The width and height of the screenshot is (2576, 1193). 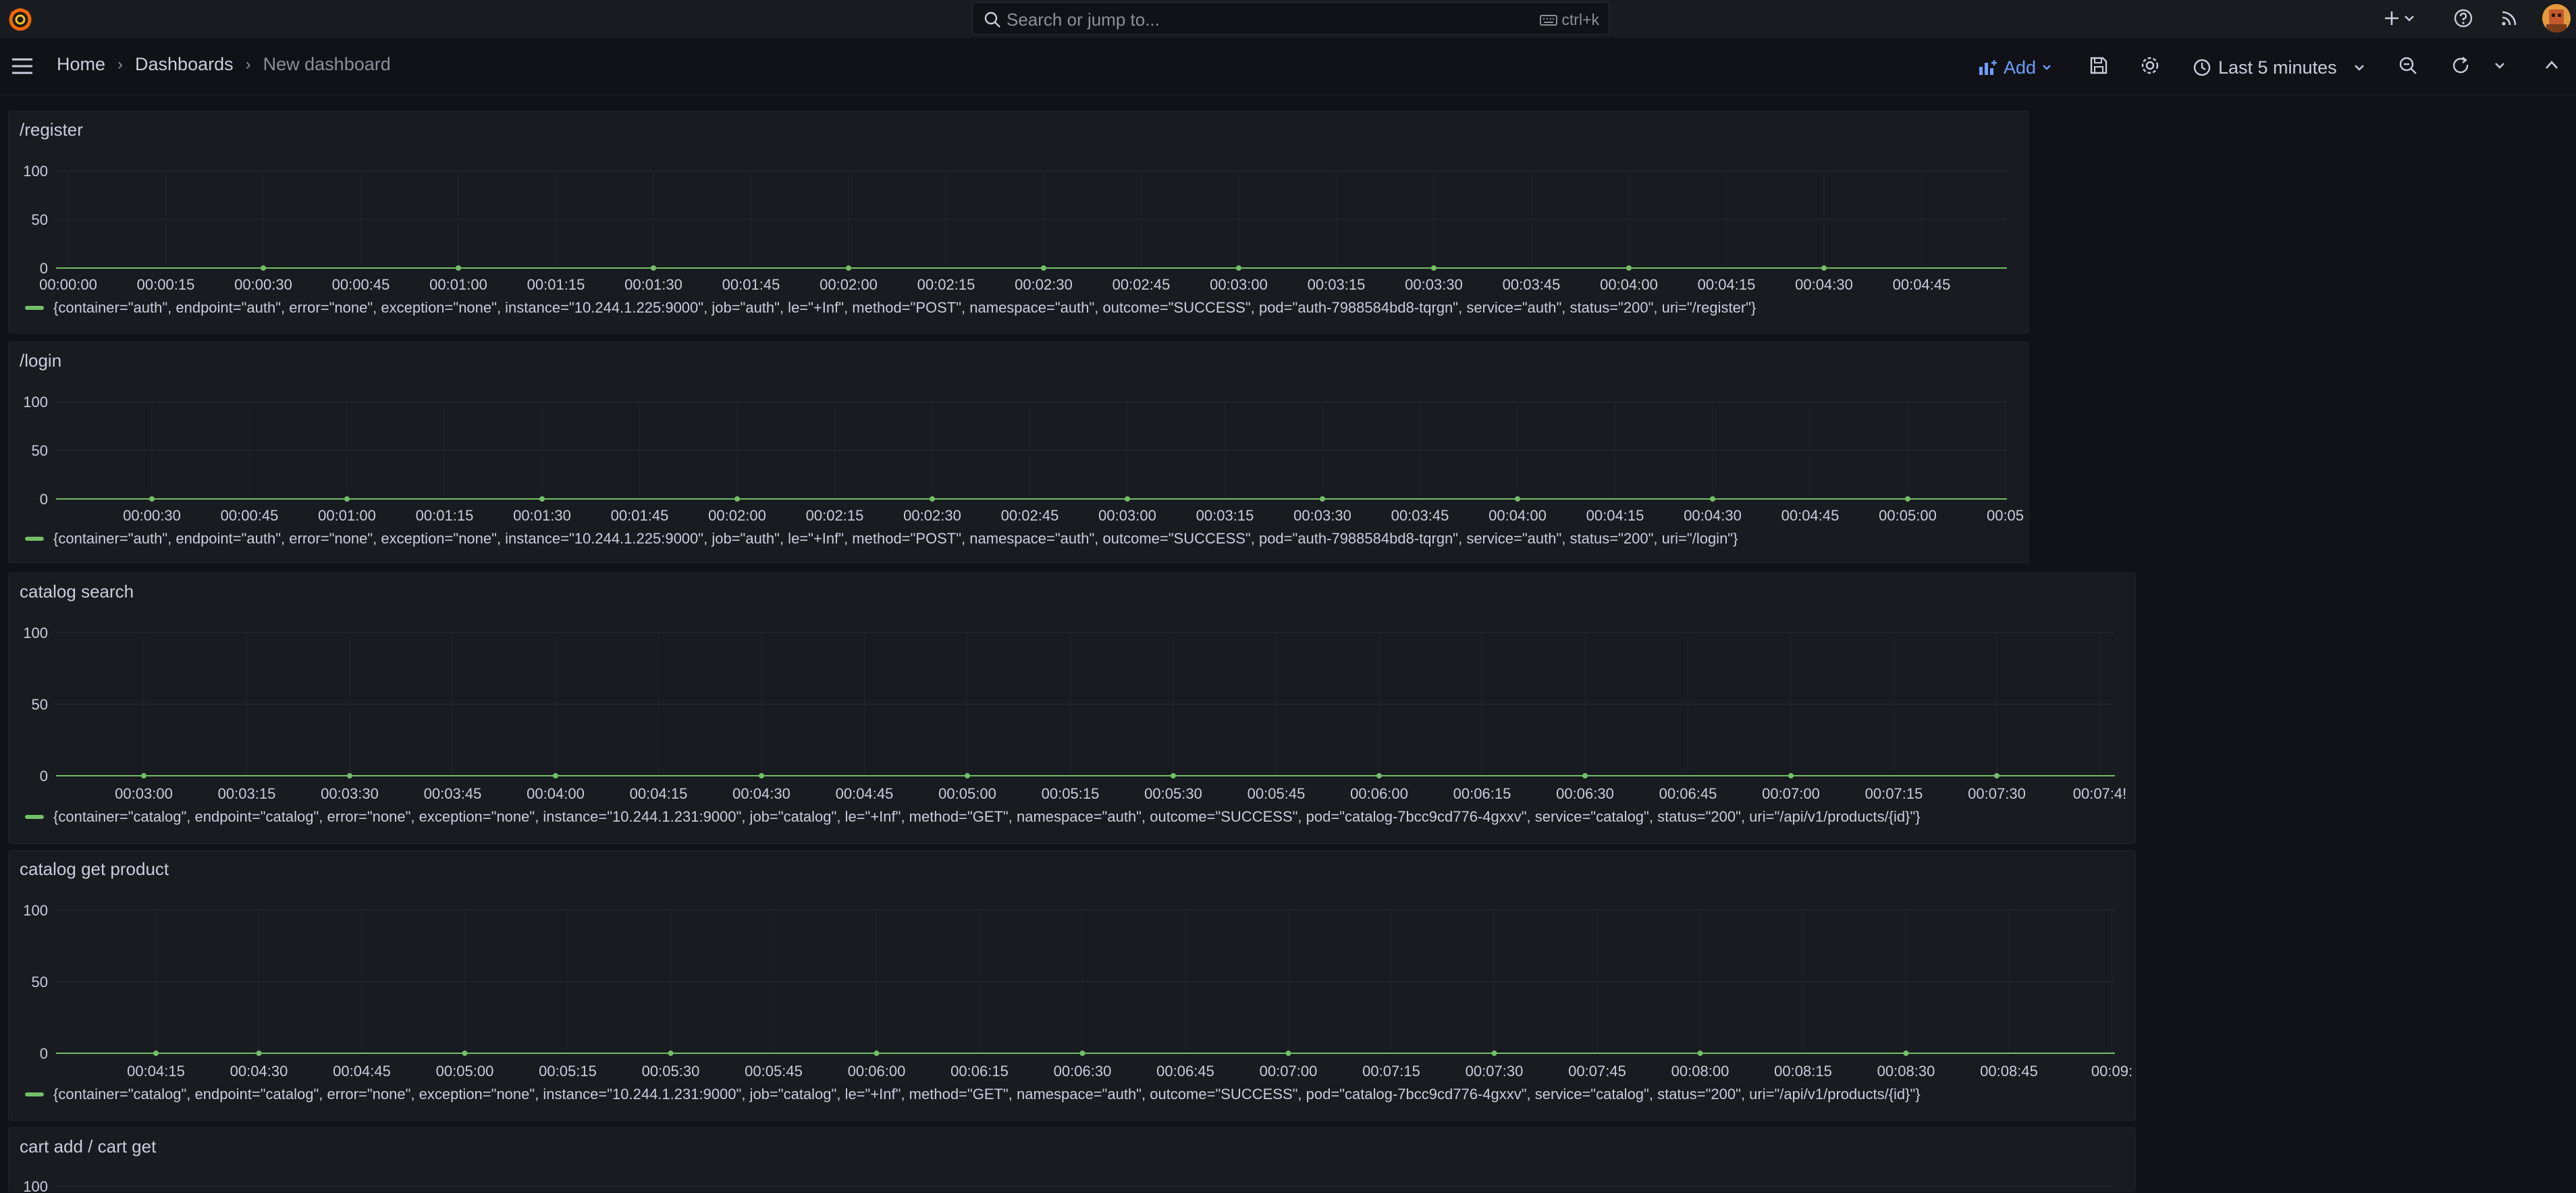 What do you see at coordinates (2392, 18) in the screenshot?
I see `plus-icon` at bounding box center [2392, 18].